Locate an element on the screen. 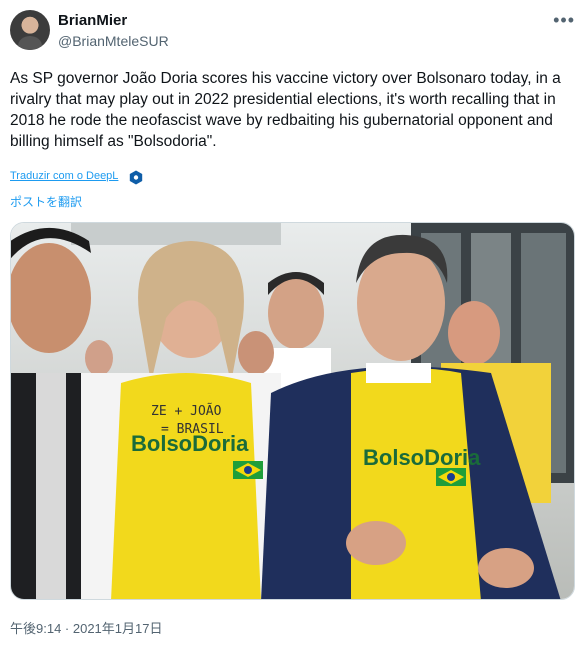  more-icon: ••• is located at coordinates (564, 20).